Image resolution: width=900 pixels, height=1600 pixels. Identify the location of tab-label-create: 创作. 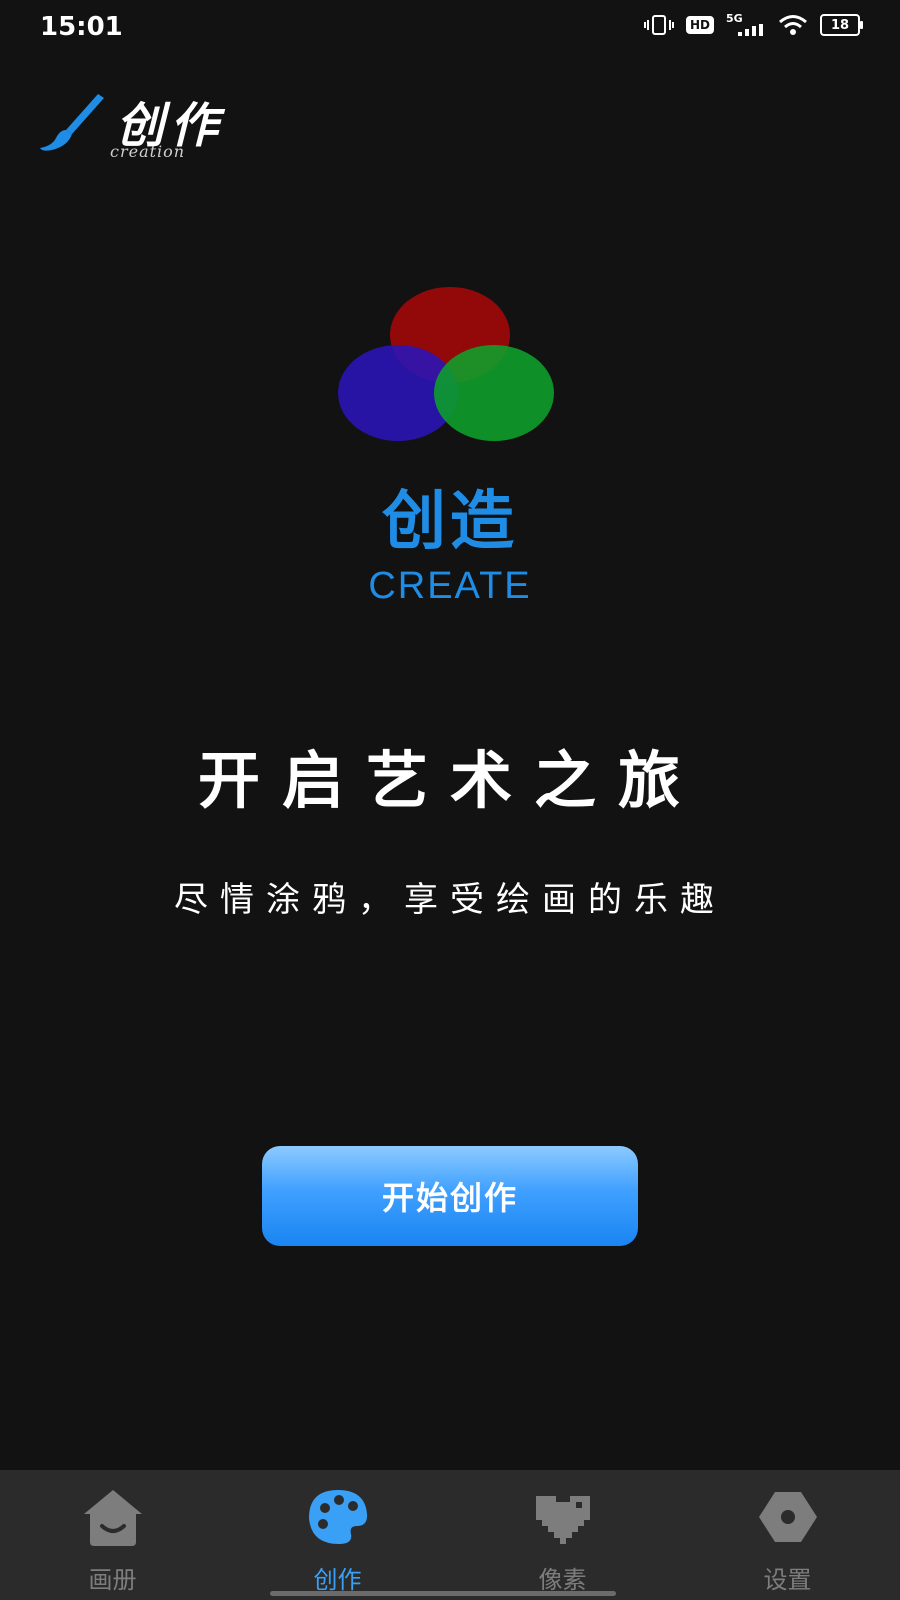
(337, 1580).